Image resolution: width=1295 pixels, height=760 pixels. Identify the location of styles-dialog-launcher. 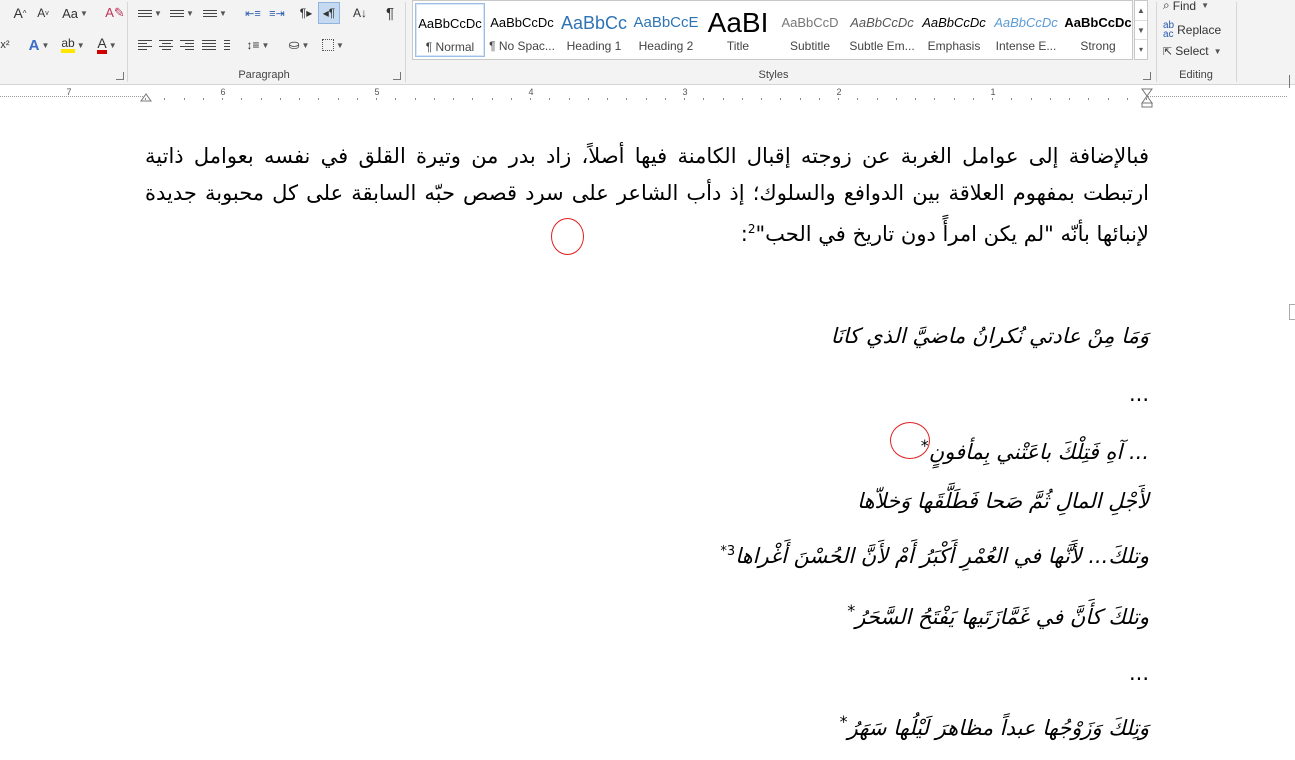
(1147, 76).